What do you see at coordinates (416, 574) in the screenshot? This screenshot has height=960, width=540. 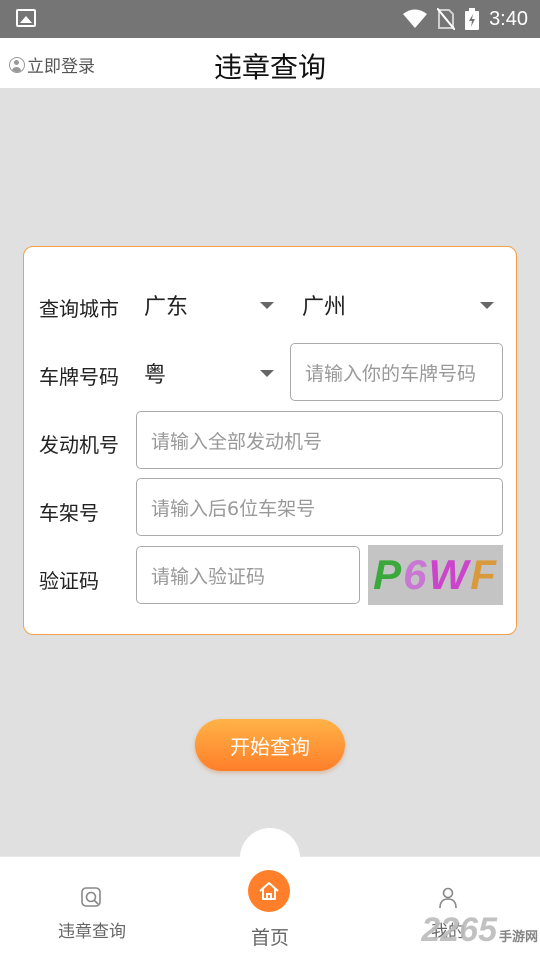 I see `captcha-char-2: 6` at bounding box center [416, 574].